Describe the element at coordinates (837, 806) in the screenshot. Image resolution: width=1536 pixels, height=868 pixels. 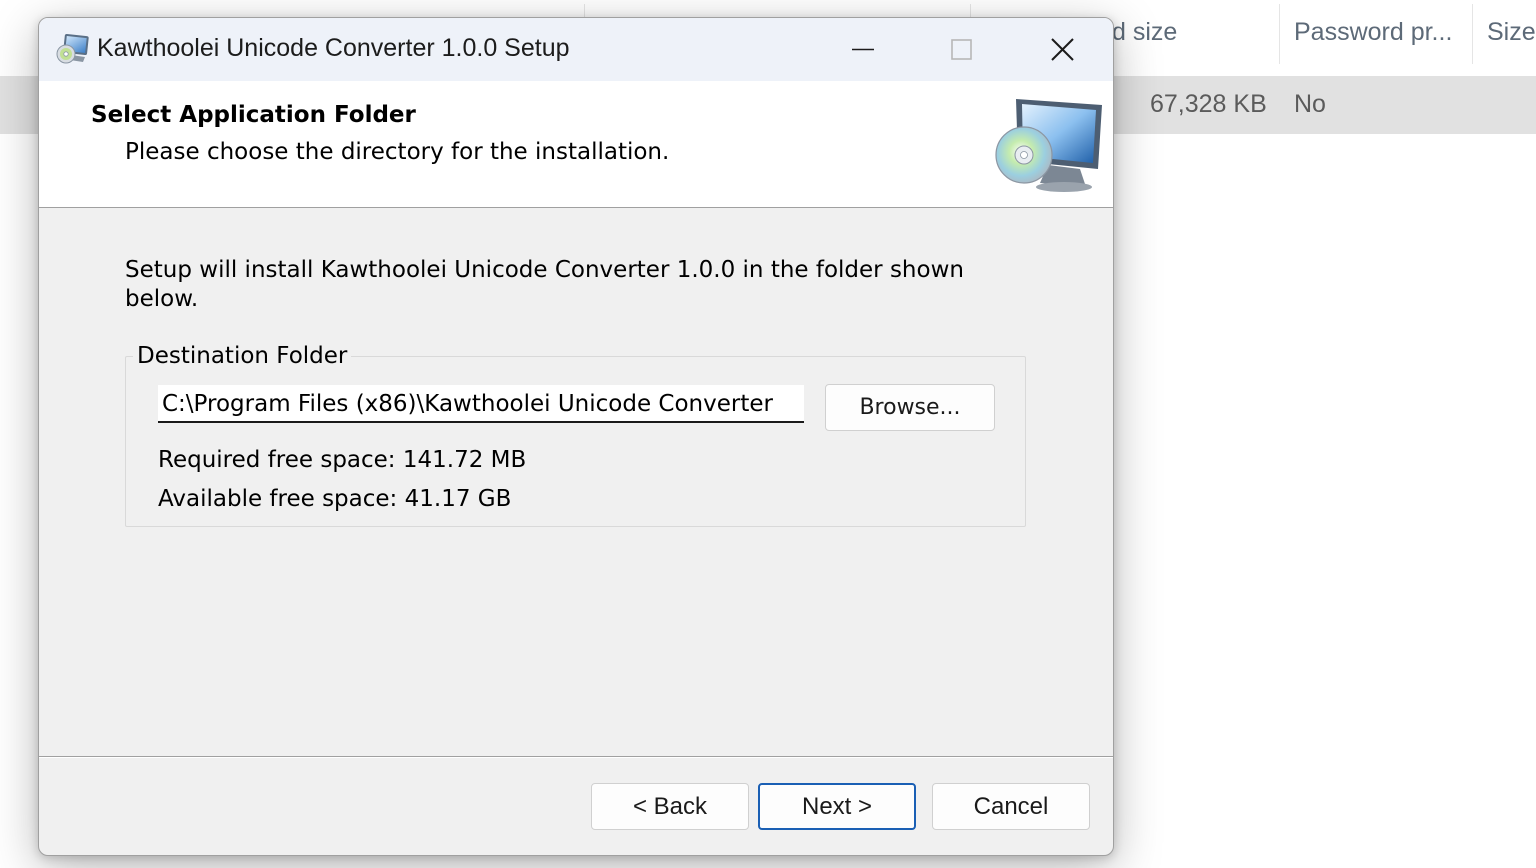
I see `next-button: Next >` at that location.